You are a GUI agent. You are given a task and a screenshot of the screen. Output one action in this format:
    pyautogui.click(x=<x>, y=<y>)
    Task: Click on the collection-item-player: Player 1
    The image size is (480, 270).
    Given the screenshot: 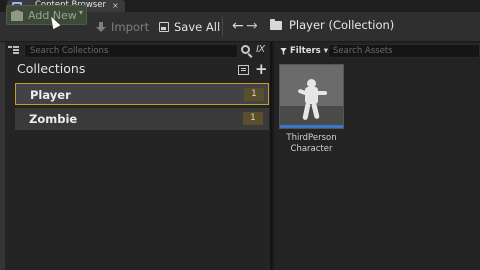 What is the action you would take?
    pyautogui.click(x=142, y=94)
    